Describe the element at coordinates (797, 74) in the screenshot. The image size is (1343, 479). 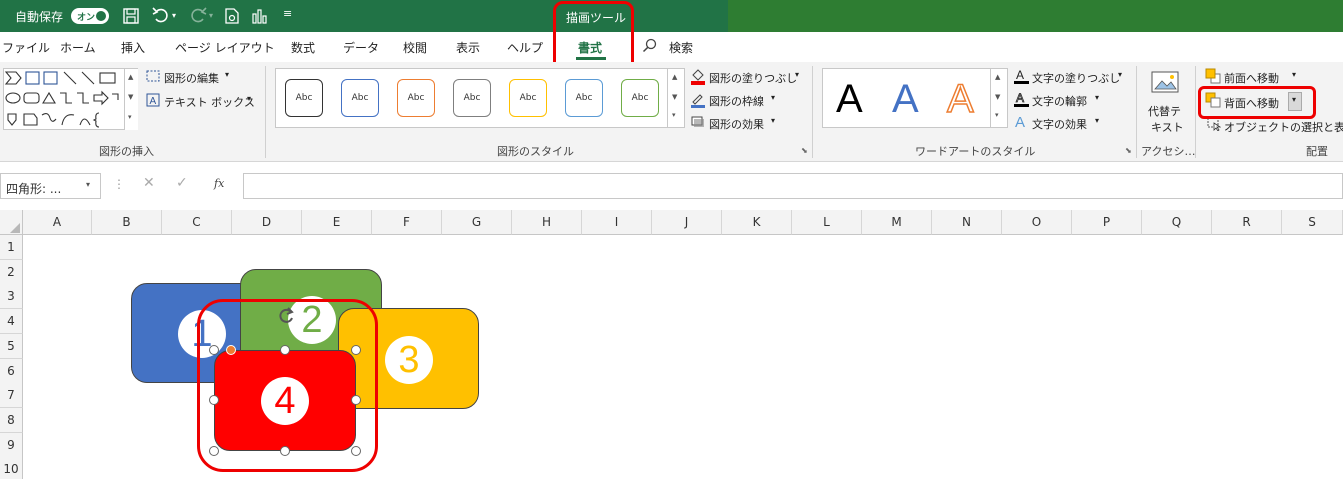
I see `shape-fill-dropdown-icon: ▾` at that location.